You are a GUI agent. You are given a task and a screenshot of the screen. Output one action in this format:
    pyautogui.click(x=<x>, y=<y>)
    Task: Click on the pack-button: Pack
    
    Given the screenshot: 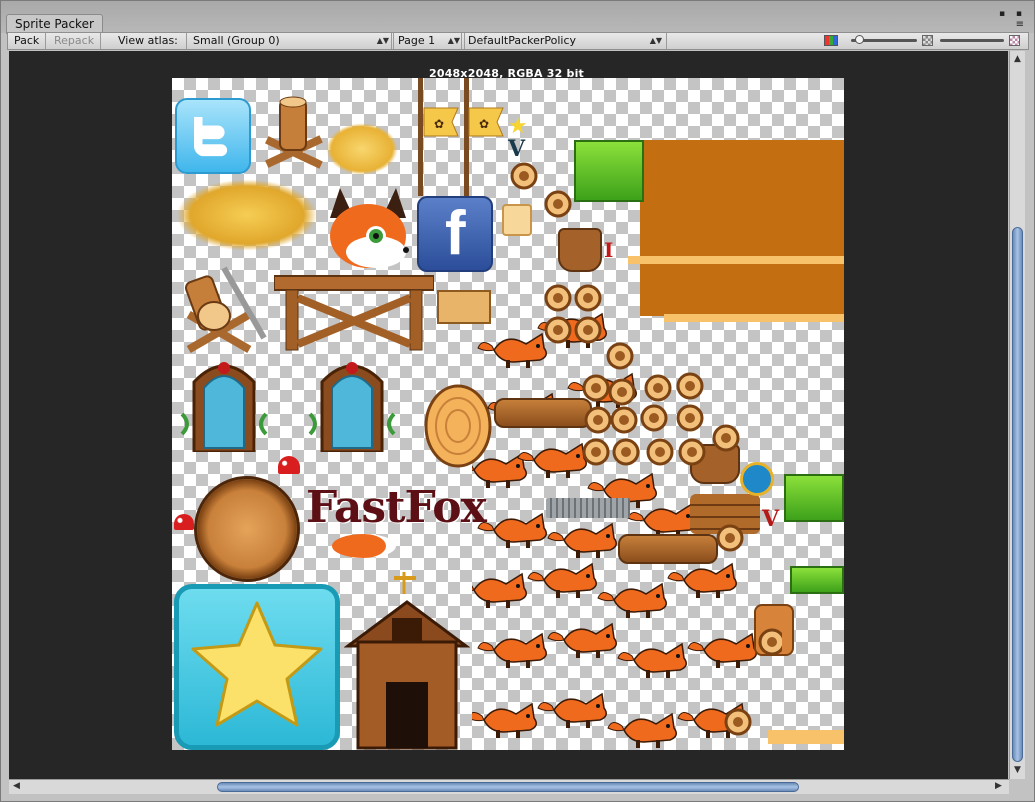 What is the action you would take?
    pyautogui.click(x=27, y=41)
    